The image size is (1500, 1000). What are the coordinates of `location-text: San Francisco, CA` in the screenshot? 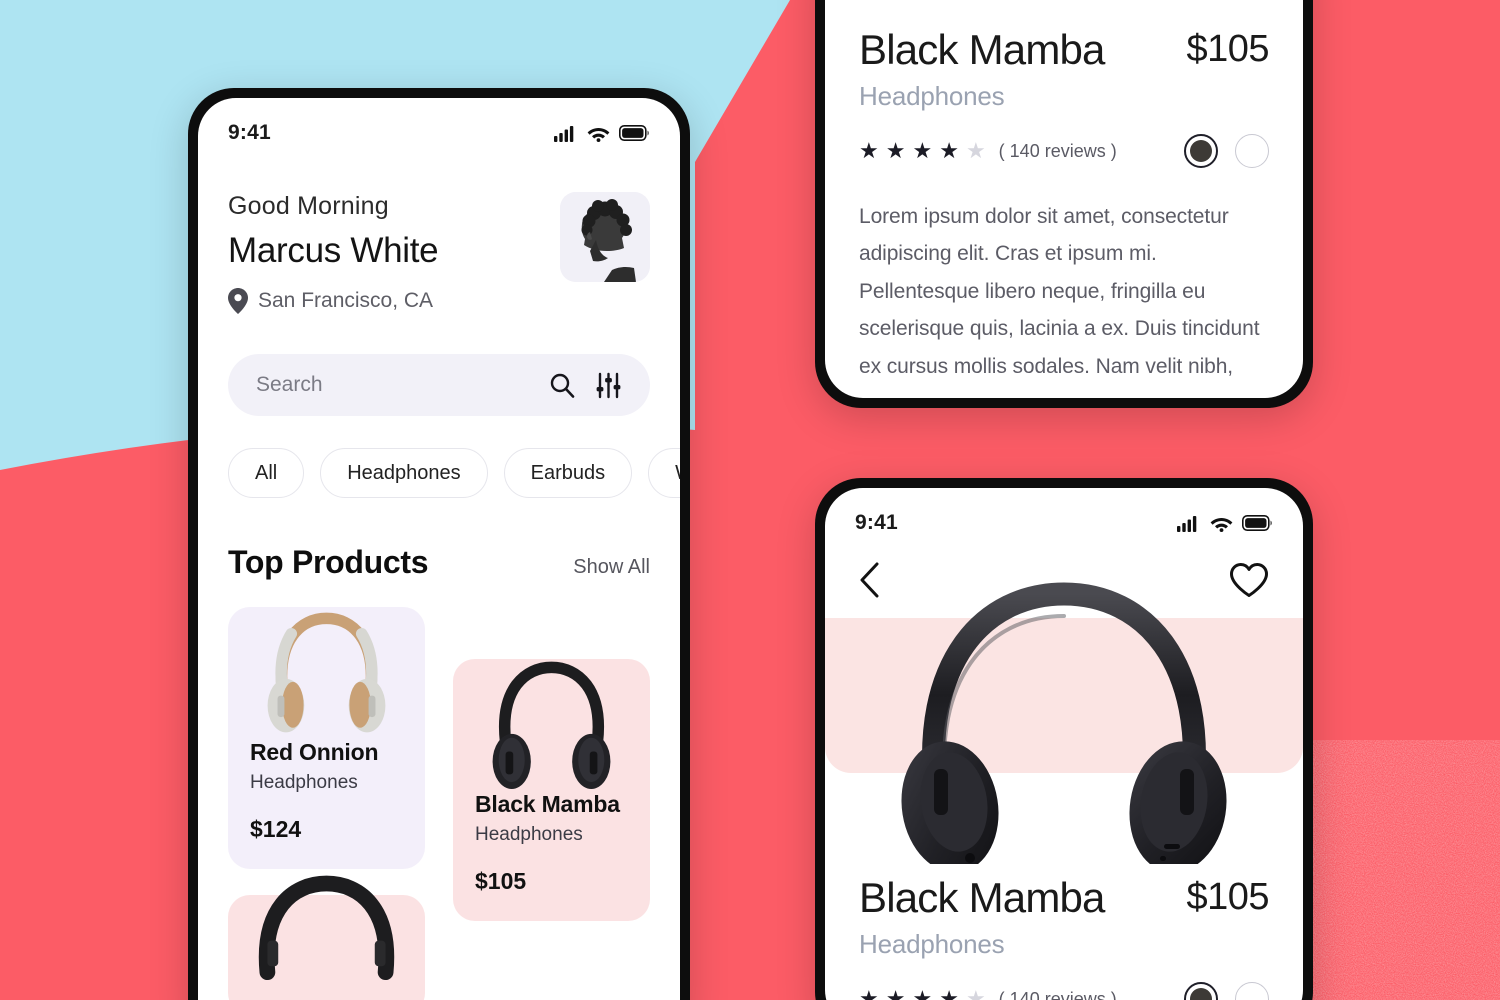 It's located at (346, 300).